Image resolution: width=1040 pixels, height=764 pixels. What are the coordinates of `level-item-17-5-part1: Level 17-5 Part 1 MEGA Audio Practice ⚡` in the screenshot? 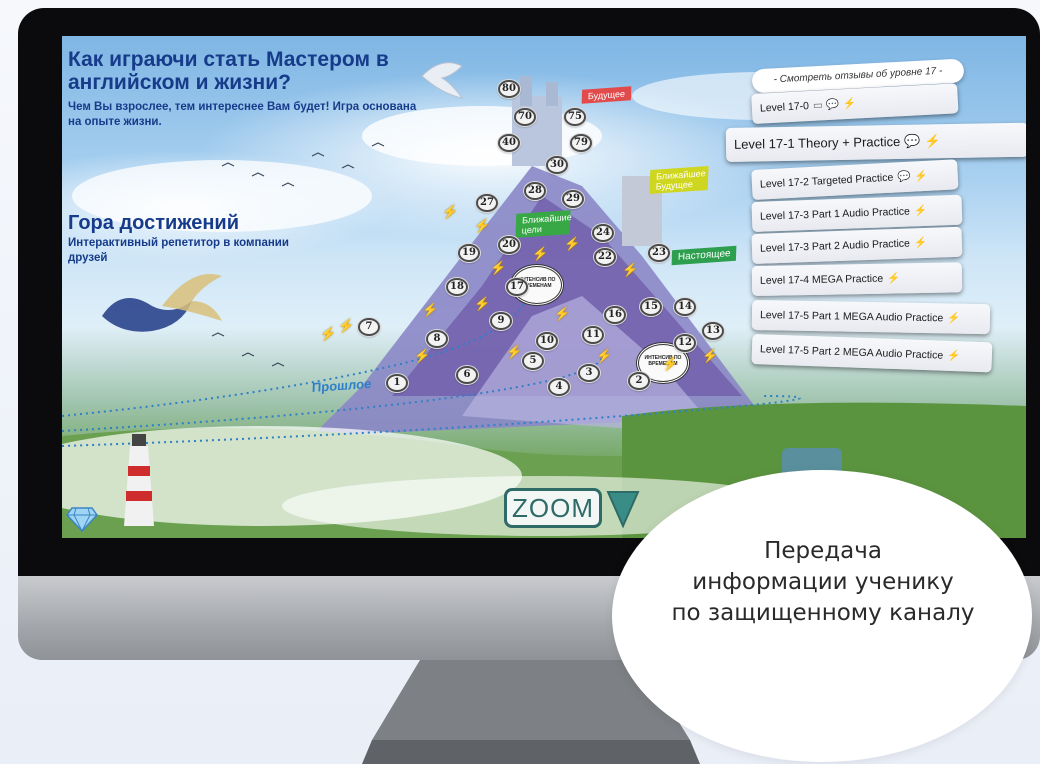 It's located at (871, 317).